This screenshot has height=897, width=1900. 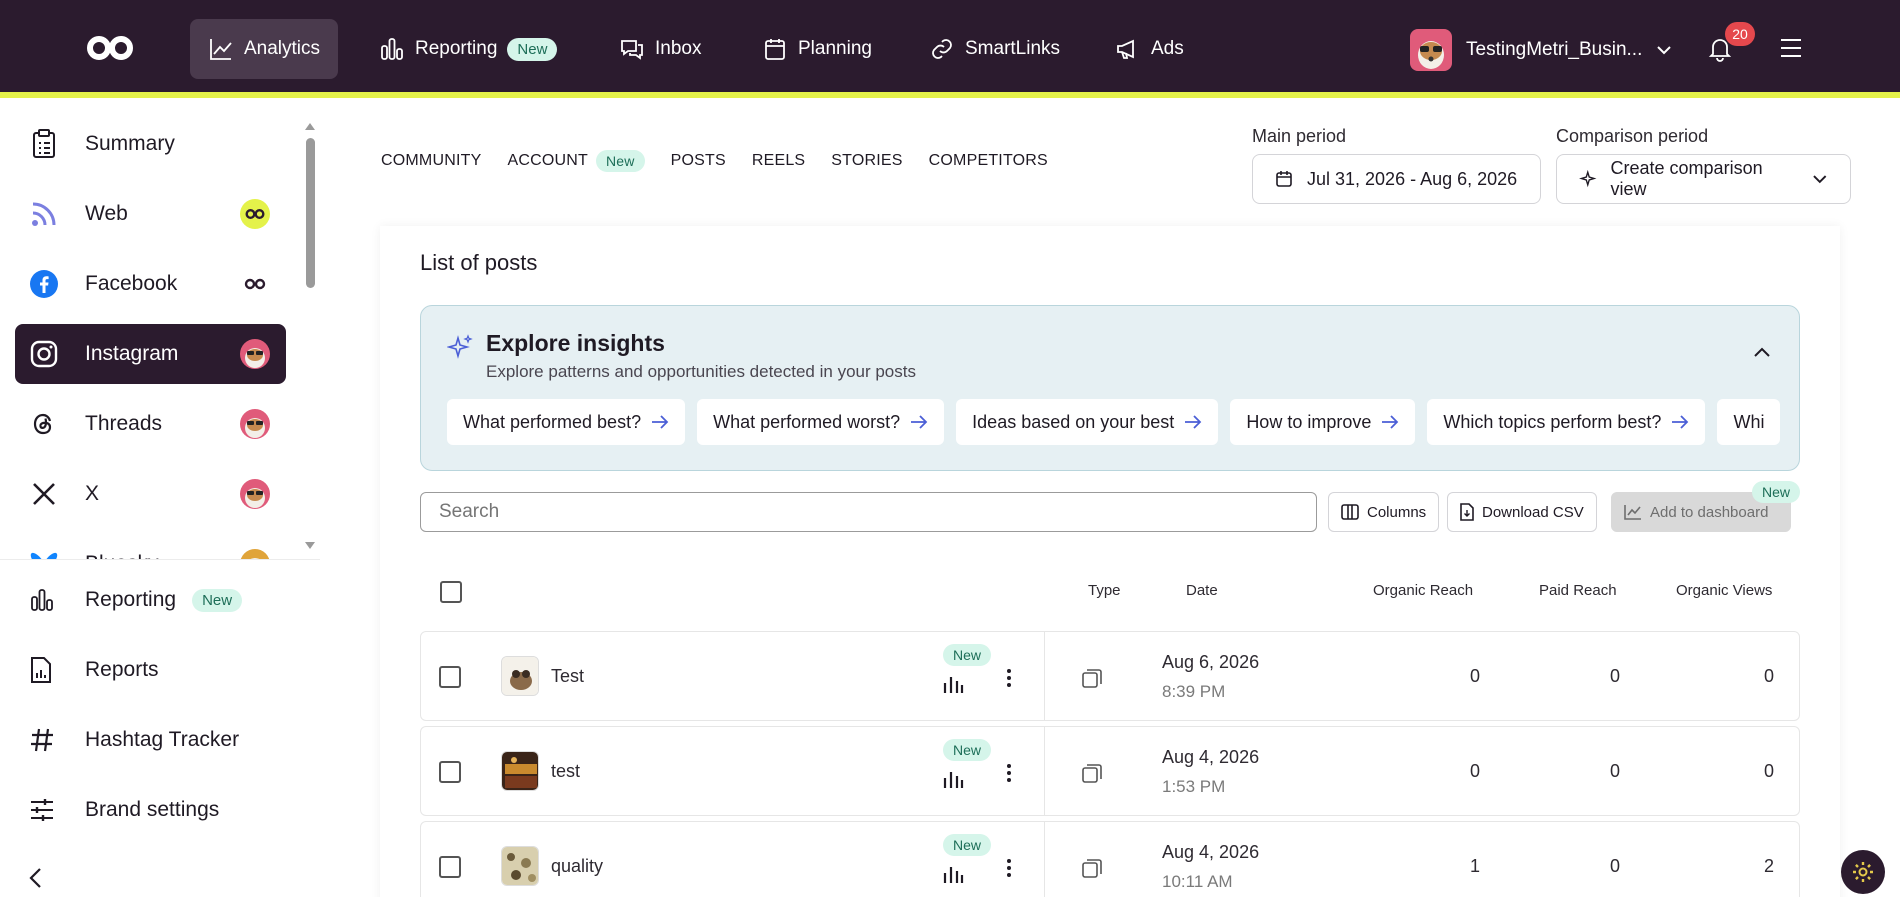 I want to click on sidebar-item-label: Summary, so click(x=130, y=143).